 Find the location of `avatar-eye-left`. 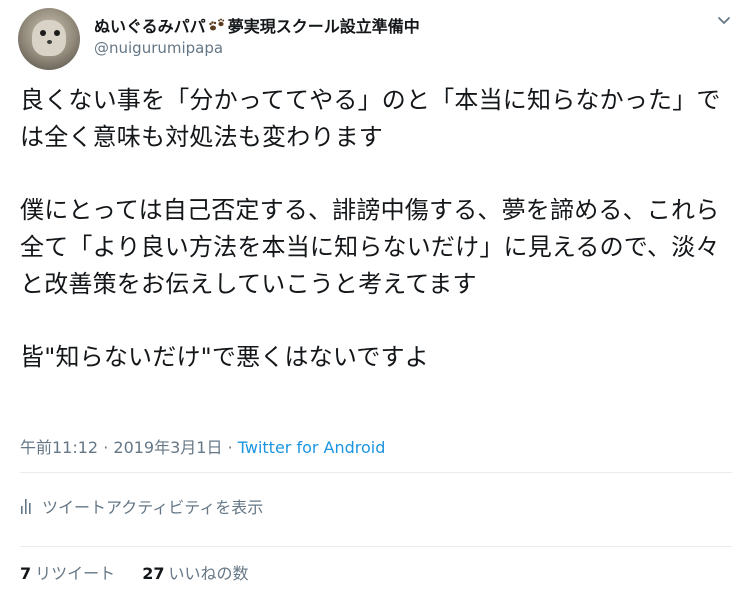

avatar-eye-left is located at coordinates (43, 33).